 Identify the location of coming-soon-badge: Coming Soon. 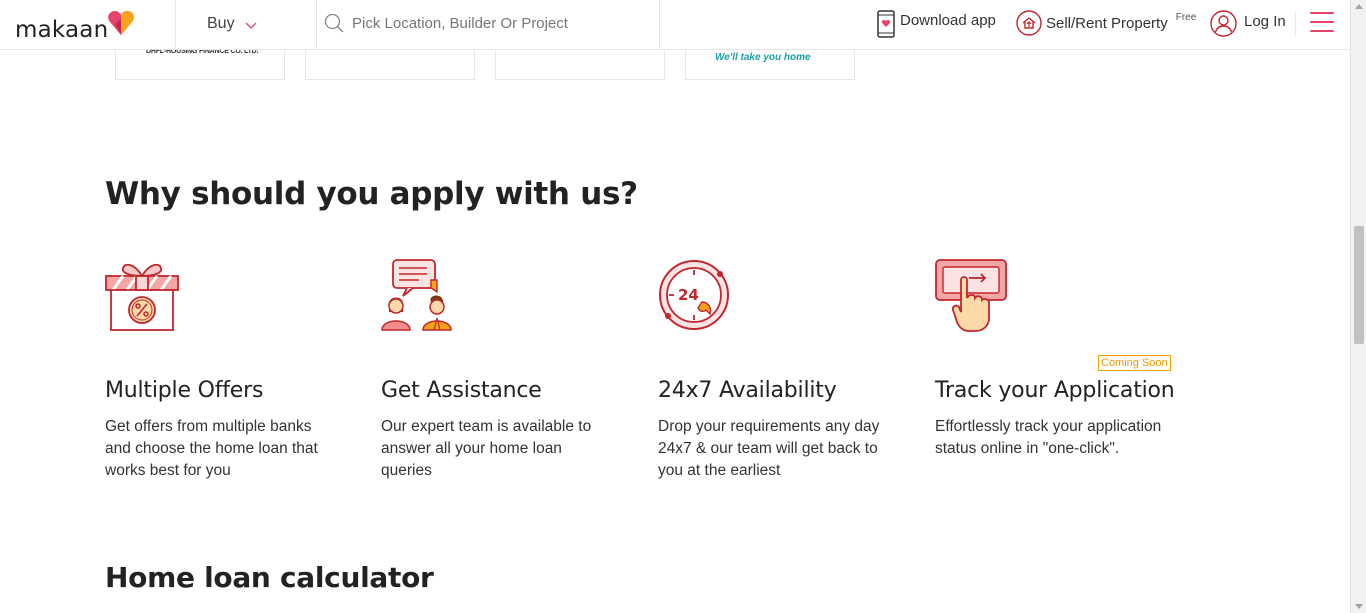
(1134, 363).